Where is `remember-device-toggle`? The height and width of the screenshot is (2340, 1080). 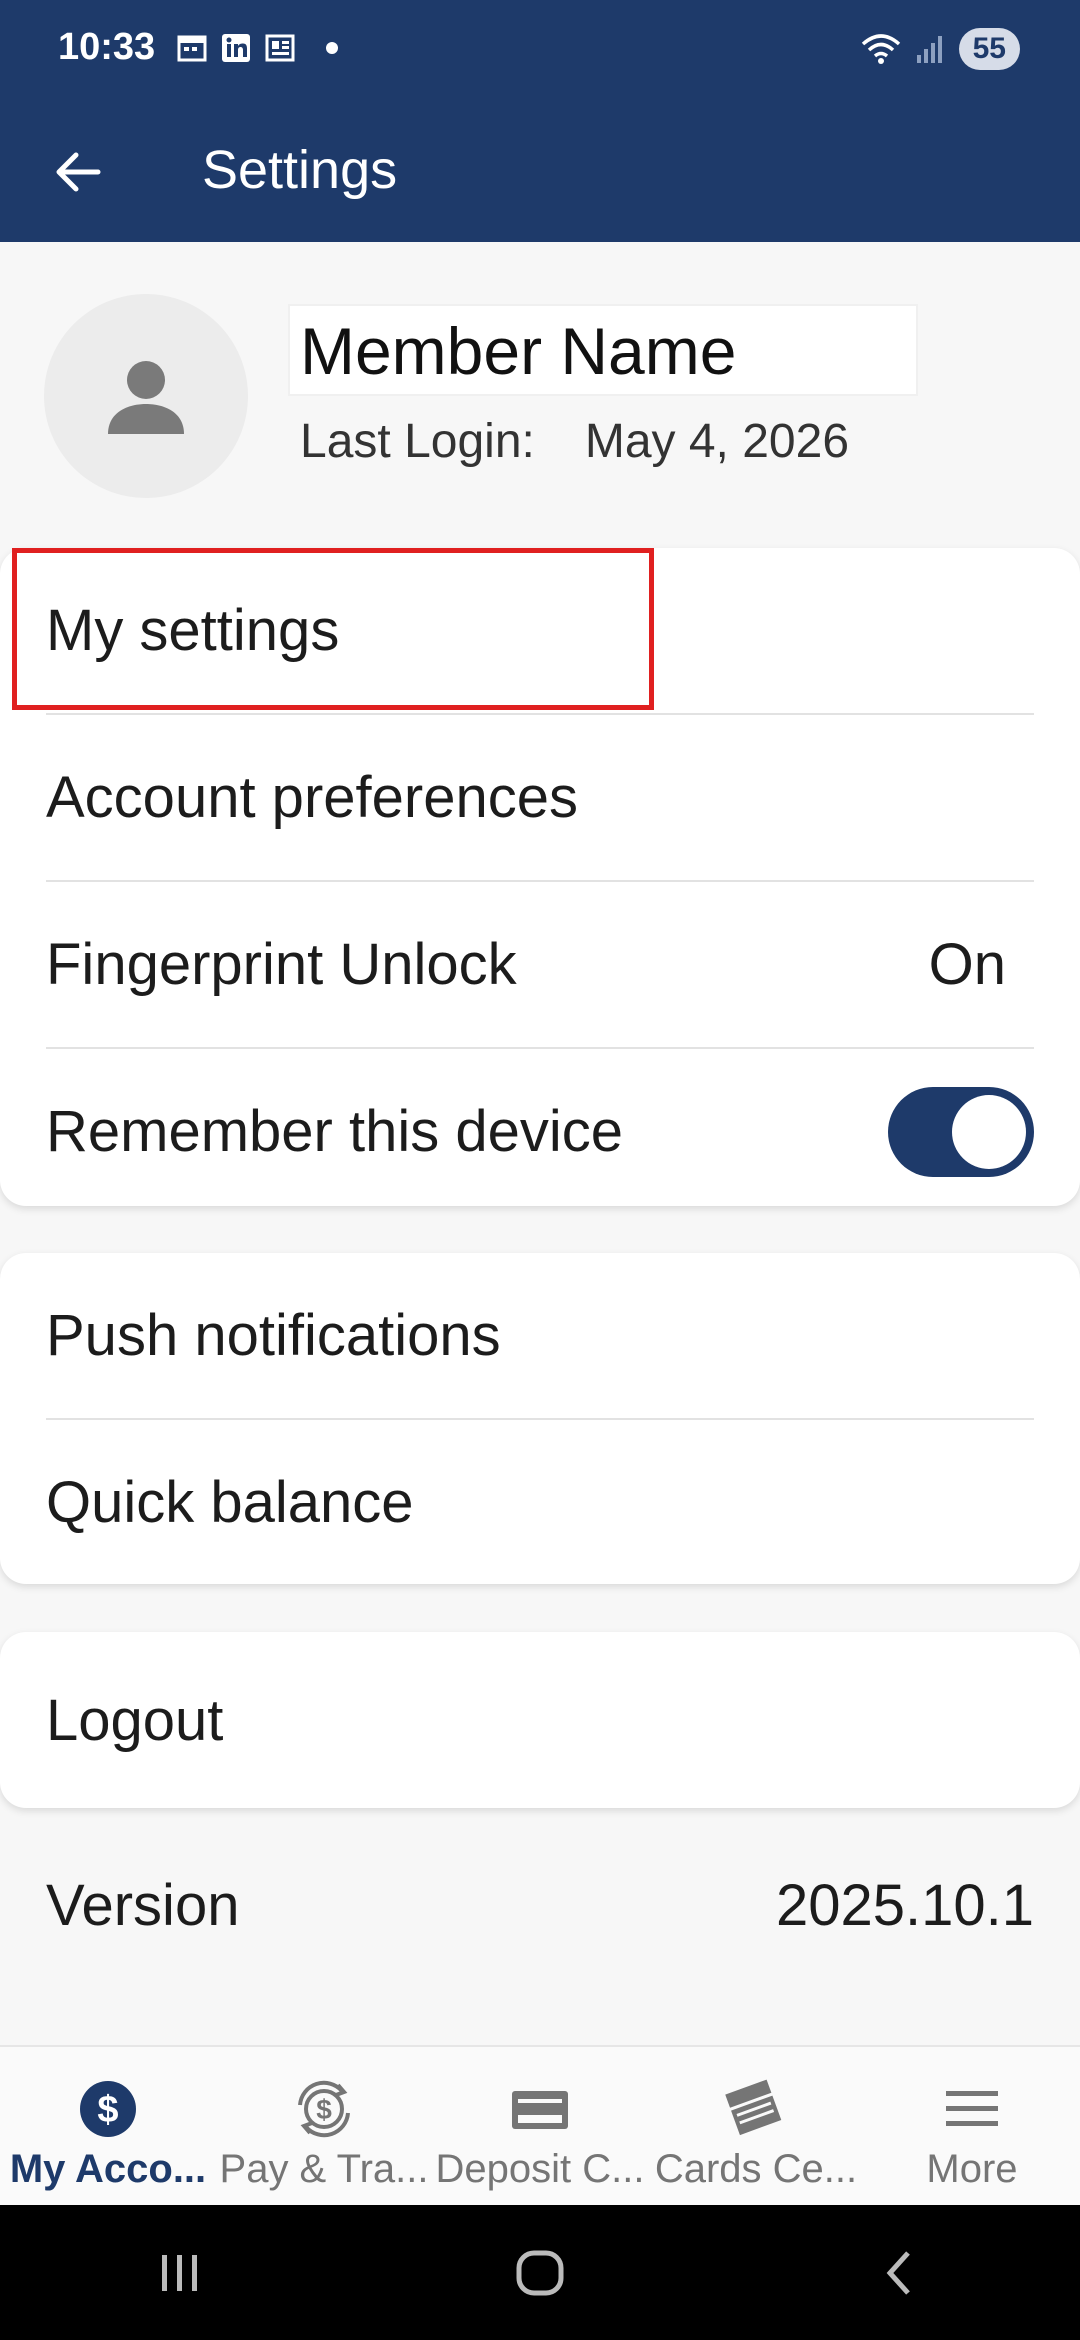
remember-device-toggle is located at coordinates (961, 1131).